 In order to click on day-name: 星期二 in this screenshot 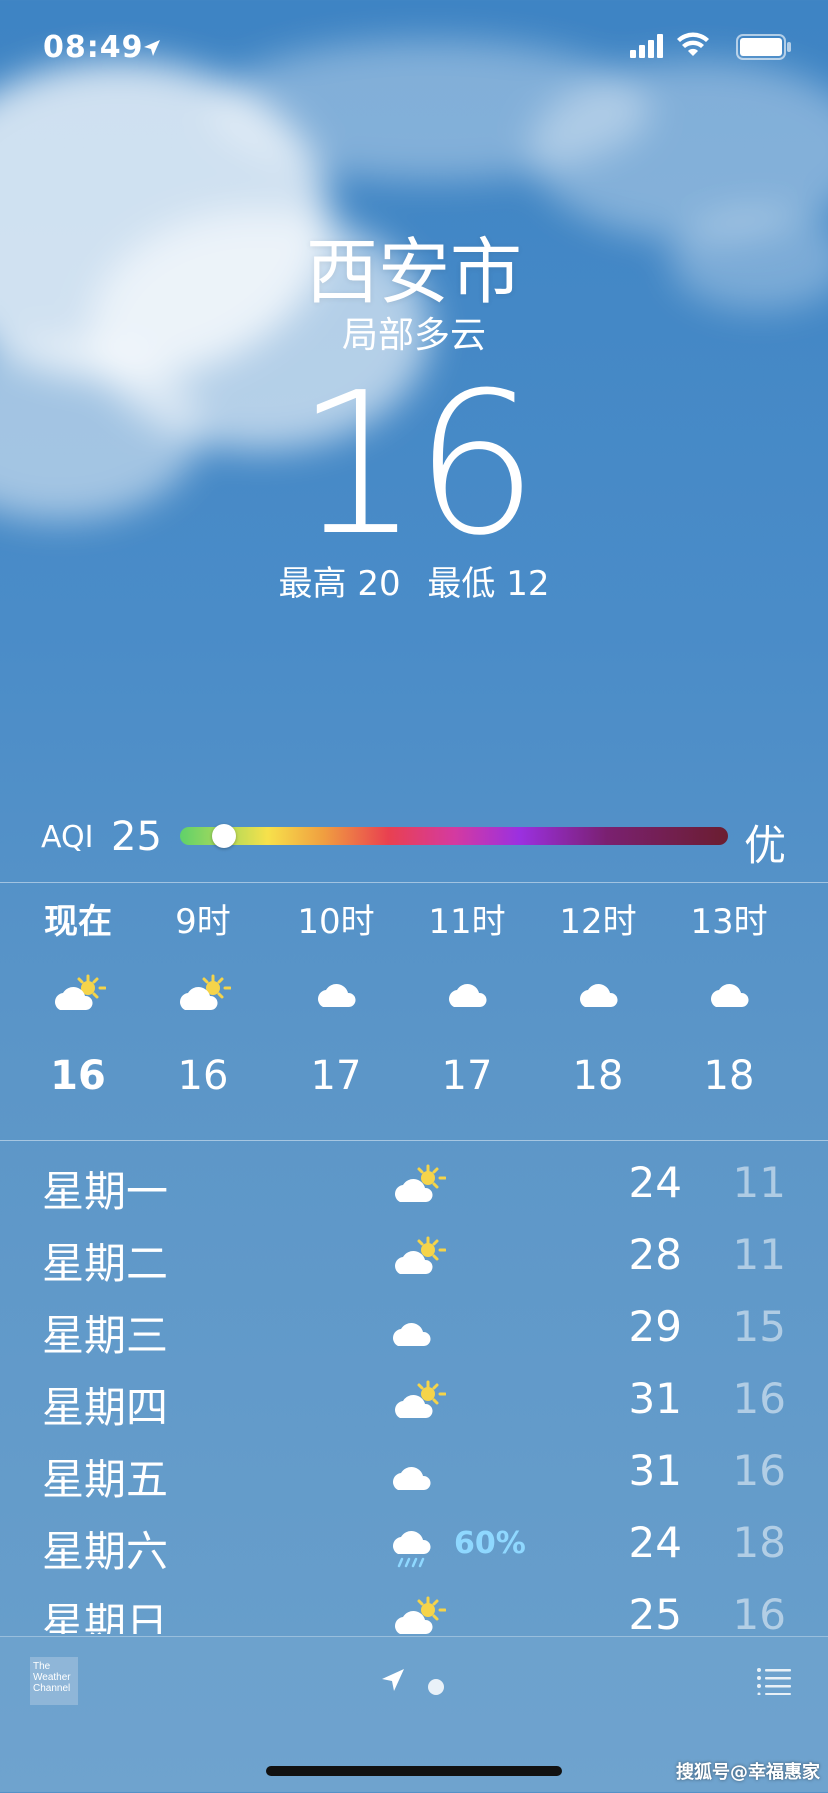, I will do `click(105, 1263)`.